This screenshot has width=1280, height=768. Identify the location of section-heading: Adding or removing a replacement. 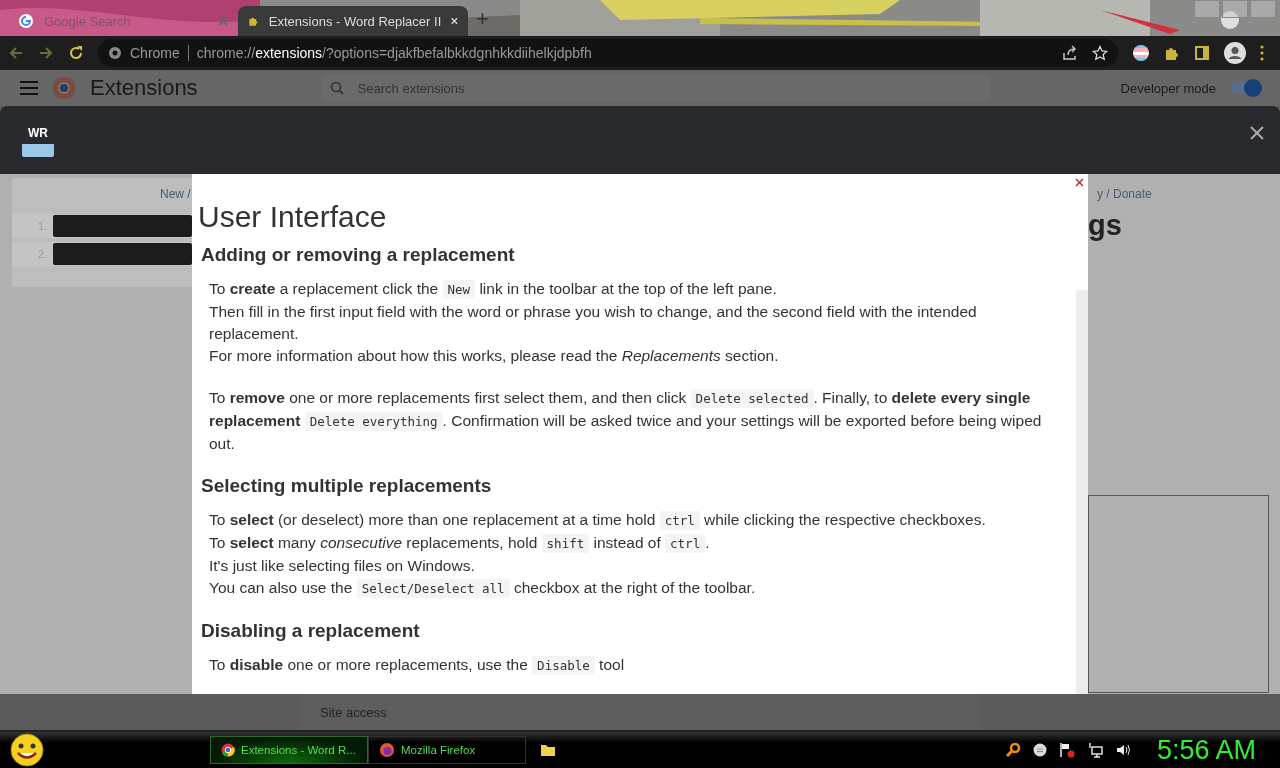
(358, 255).